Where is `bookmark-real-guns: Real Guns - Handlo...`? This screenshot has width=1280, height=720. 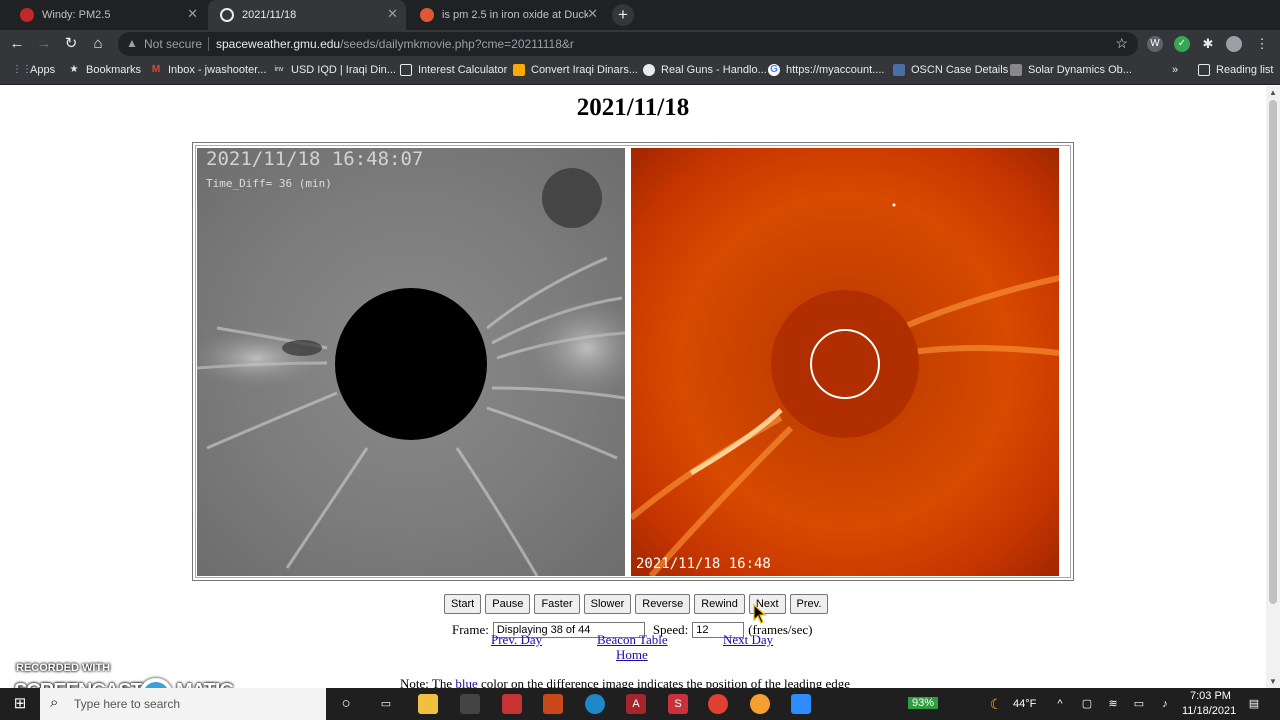
bookmark-real-guns: Real Guns - Handlo... is located at coordinates (705, 70).